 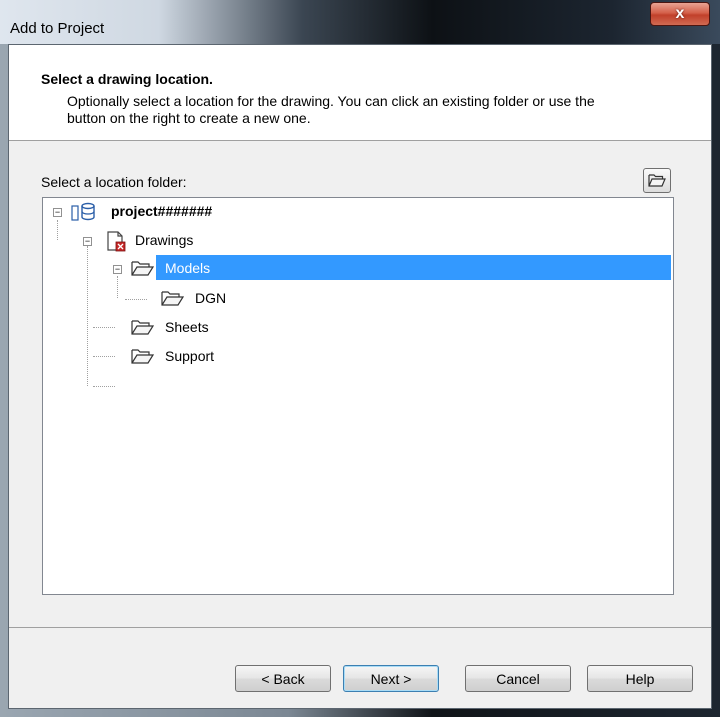 What do you see at coordinates (358, 268) in the screenshot?
I see `tree-node-models: − Models` at bounding box center [358, 268].